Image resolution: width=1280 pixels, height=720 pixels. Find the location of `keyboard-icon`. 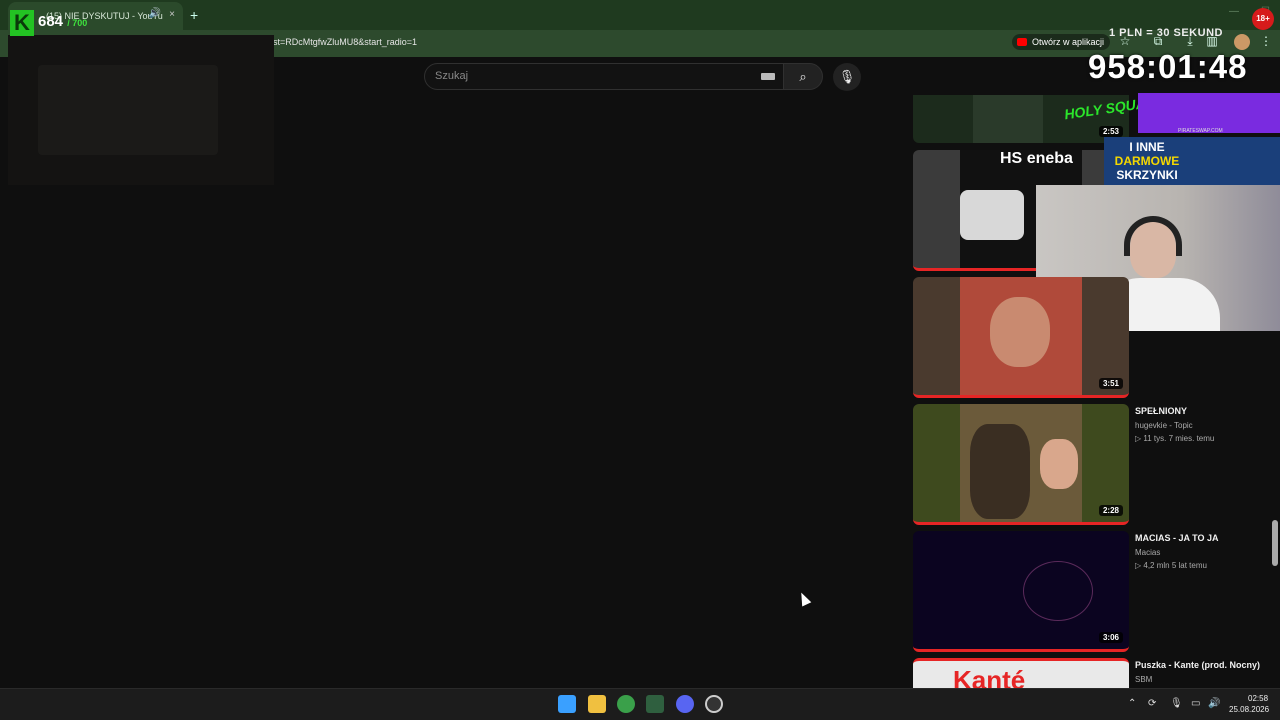

keyboard-icon is located at coordinates (768, 76).